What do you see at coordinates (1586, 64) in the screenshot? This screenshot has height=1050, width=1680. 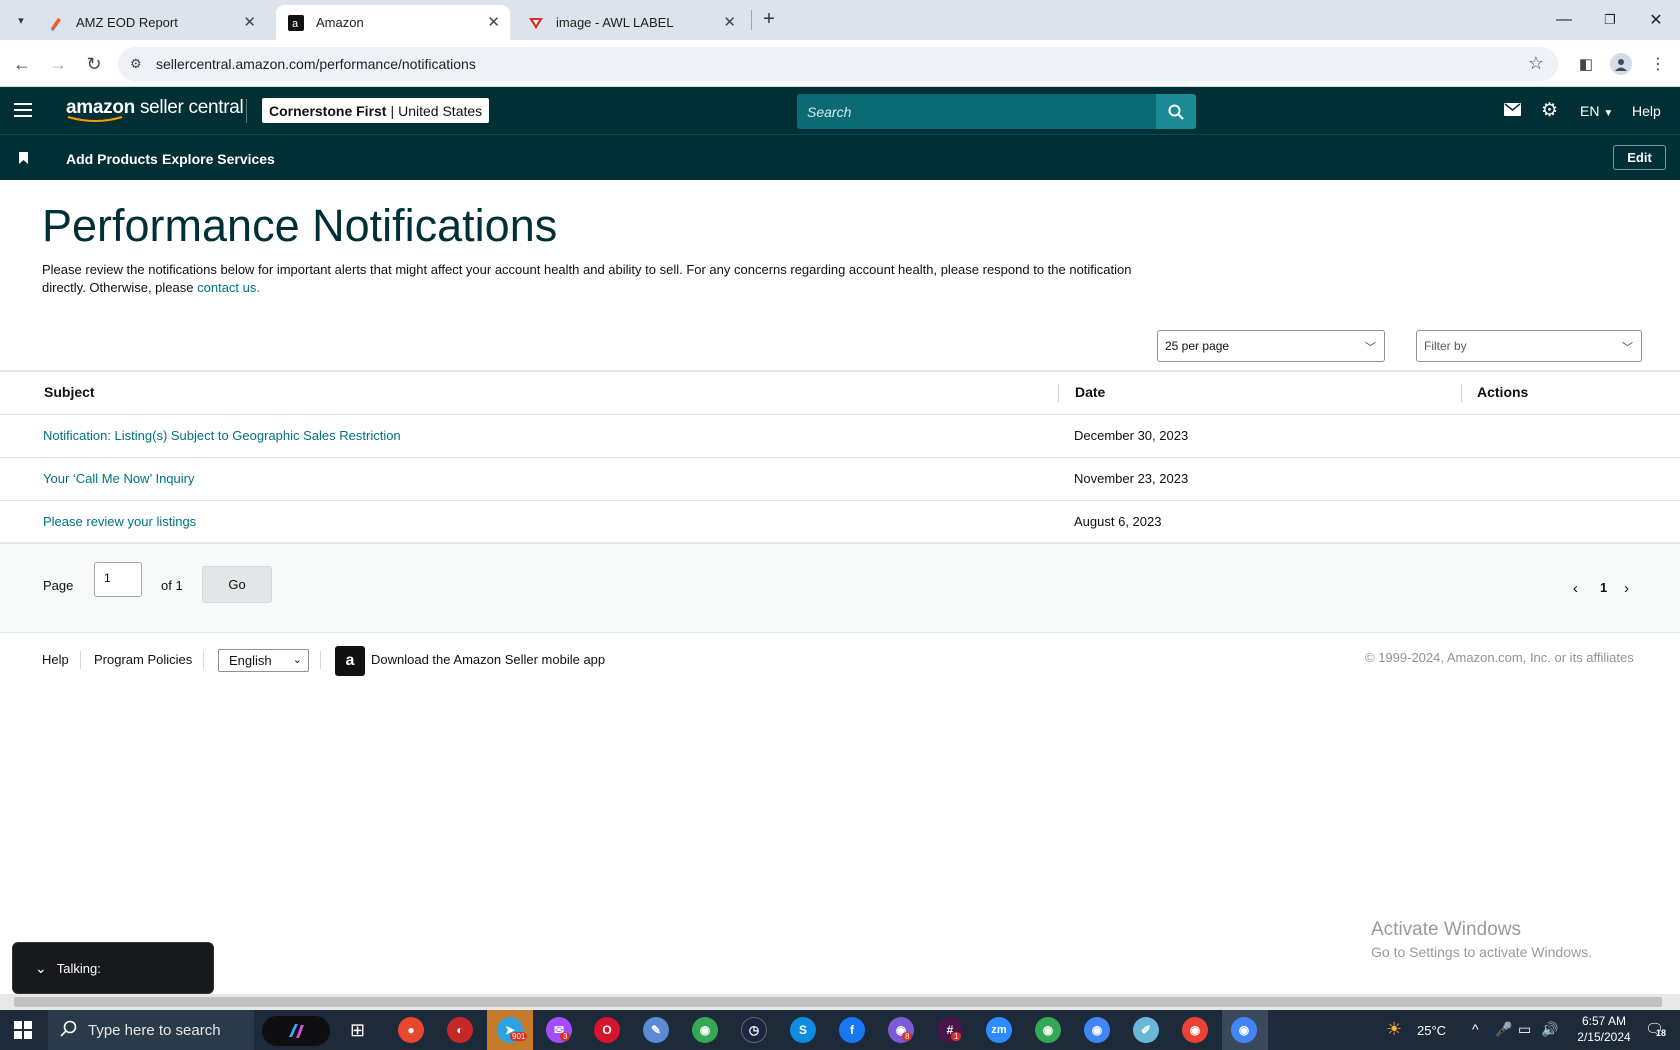 I see `side-panel-icon: ◧` at bounding box center [1586, 64].